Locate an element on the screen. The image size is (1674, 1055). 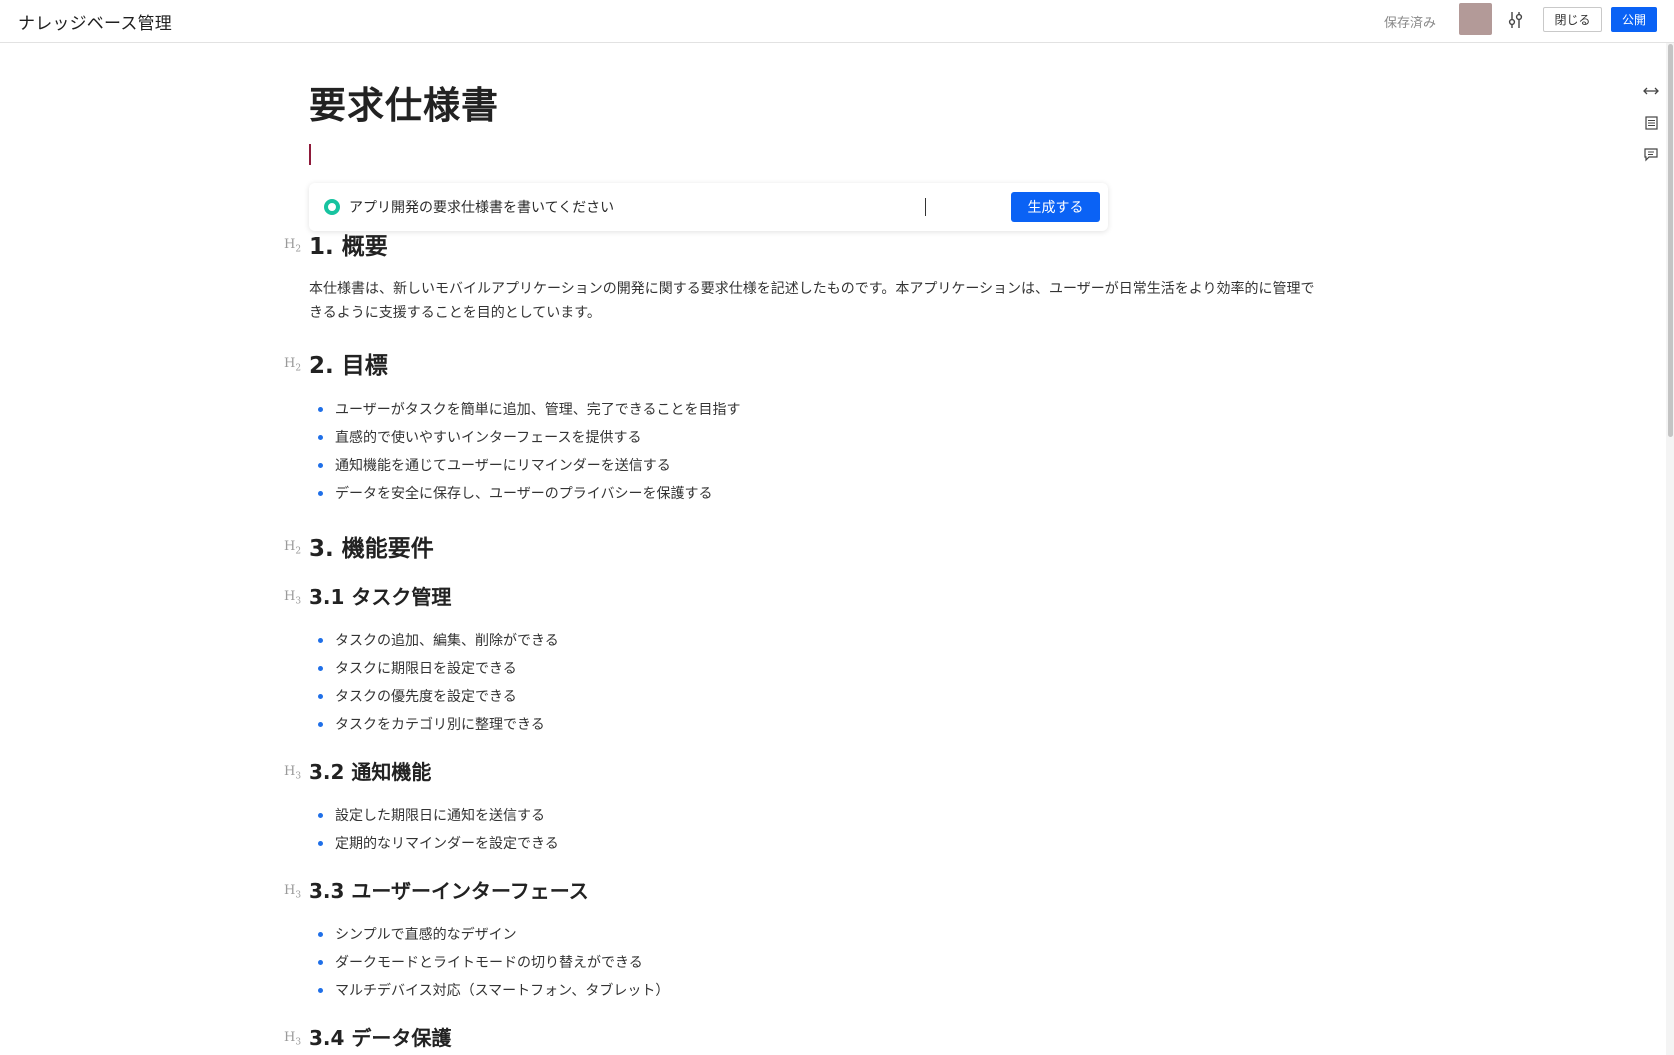
publish-button: 公開 is located at coordinates (1634, 19).